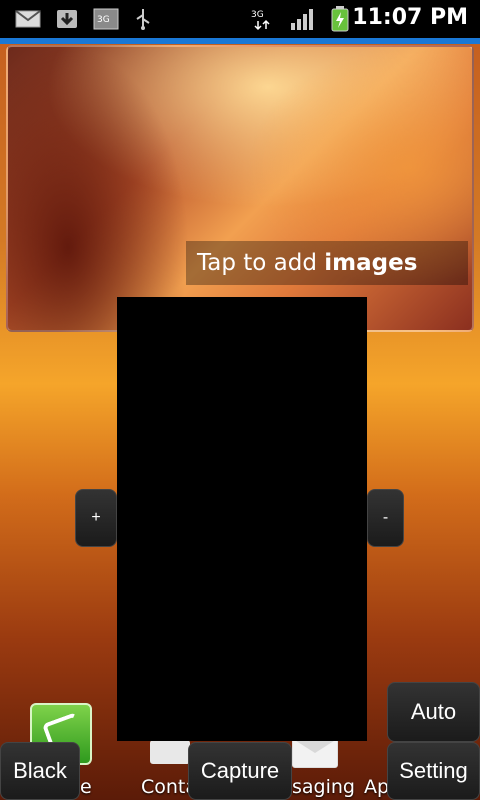 This screenshot has width=480, height=800. I want to click on 3g-data-icon: 3G, so click(262, 19).